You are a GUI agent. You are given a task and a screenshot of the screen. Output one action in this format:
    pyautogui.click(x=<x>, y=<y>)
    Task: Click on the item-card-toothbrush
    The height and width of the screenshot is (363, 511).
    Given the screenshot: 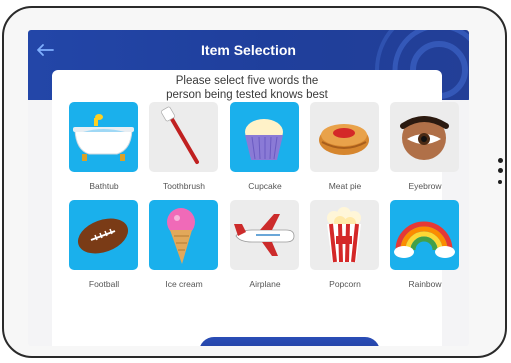 What is the action you would take?
    pyautogui.click(x=183, y=137)
    